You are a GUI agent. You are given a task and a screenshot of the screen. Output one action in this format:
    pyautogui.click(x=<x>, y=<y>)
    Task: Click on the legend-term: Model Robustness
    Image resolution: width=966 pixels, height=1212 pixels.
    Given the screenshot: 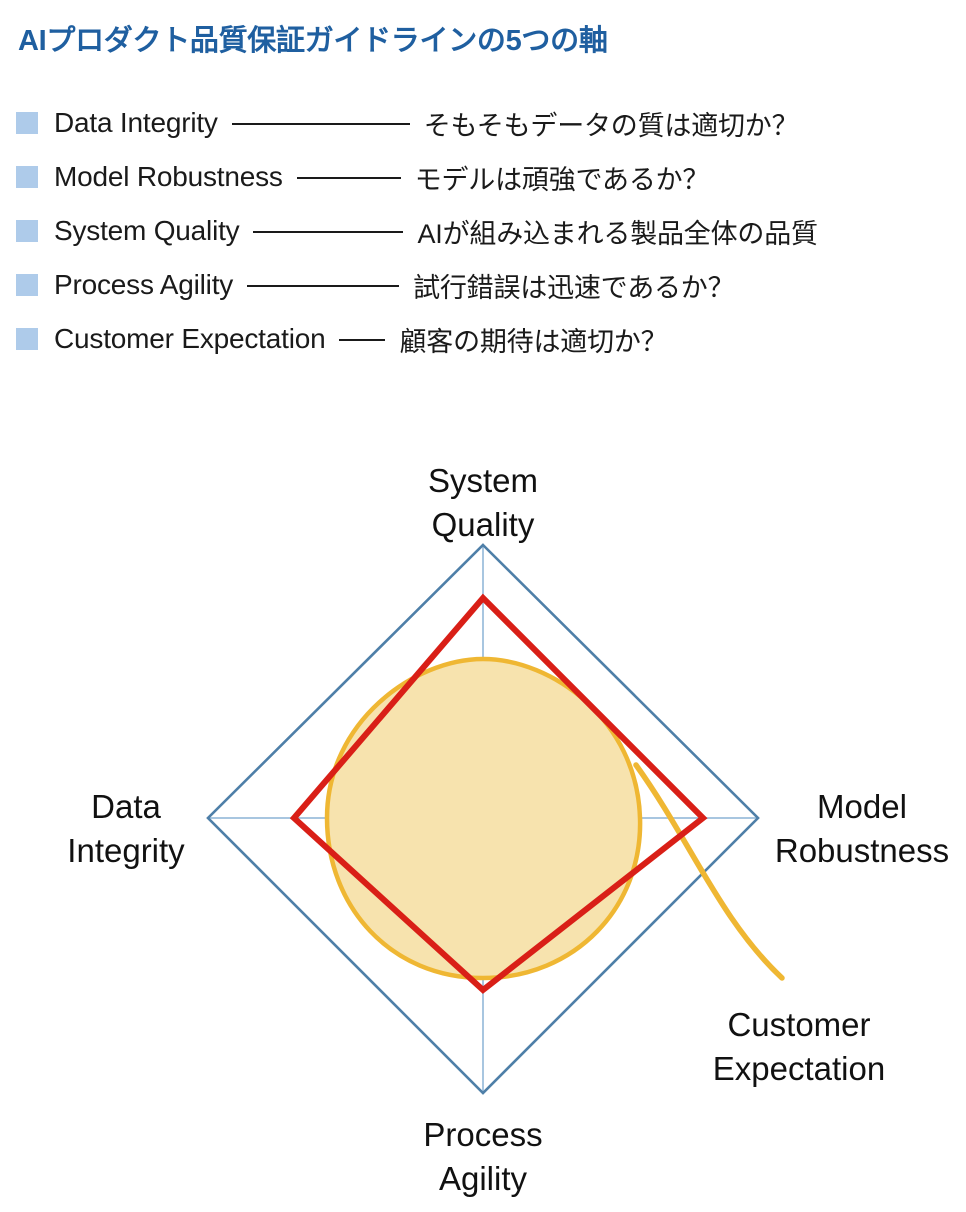 What is the action you would take?
    pyautogui.click(x=168, y=176)
    